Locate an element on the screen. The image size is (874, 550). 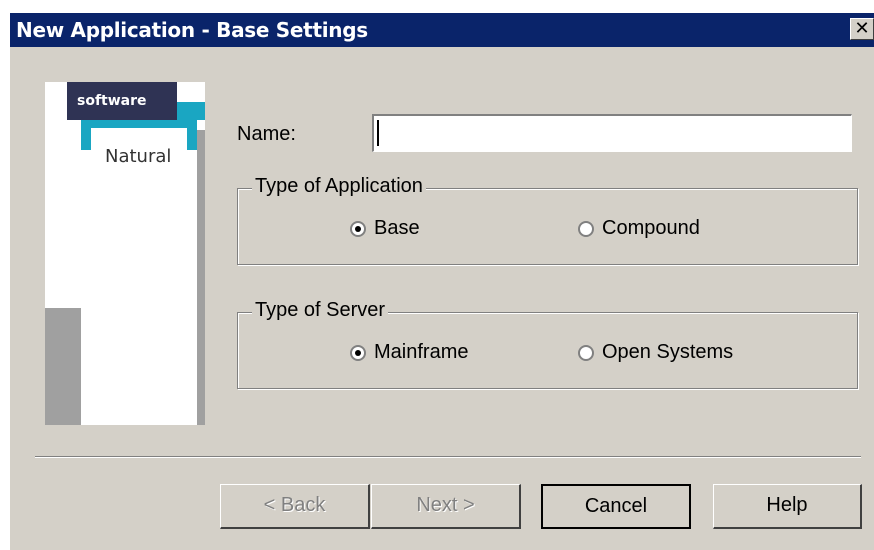
application-type-group: Type of Application Base Compound is located at coordinates (547, 220).